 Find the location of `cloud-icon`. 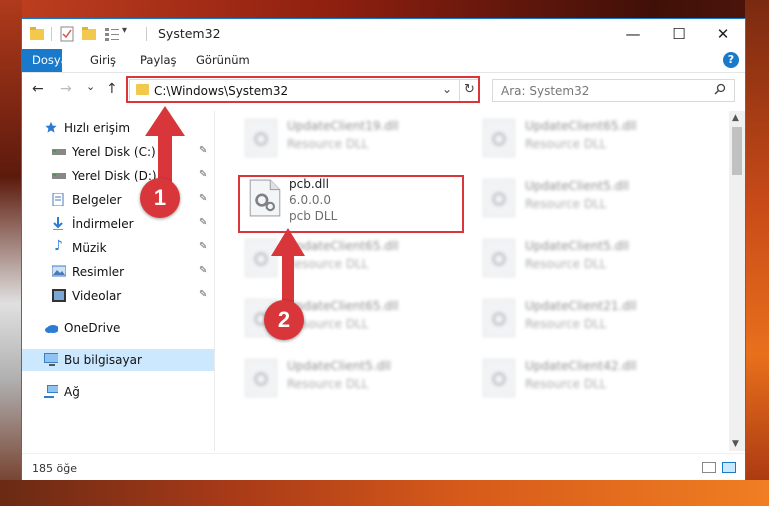

cloud-icon is located at coordinates (51, 329).